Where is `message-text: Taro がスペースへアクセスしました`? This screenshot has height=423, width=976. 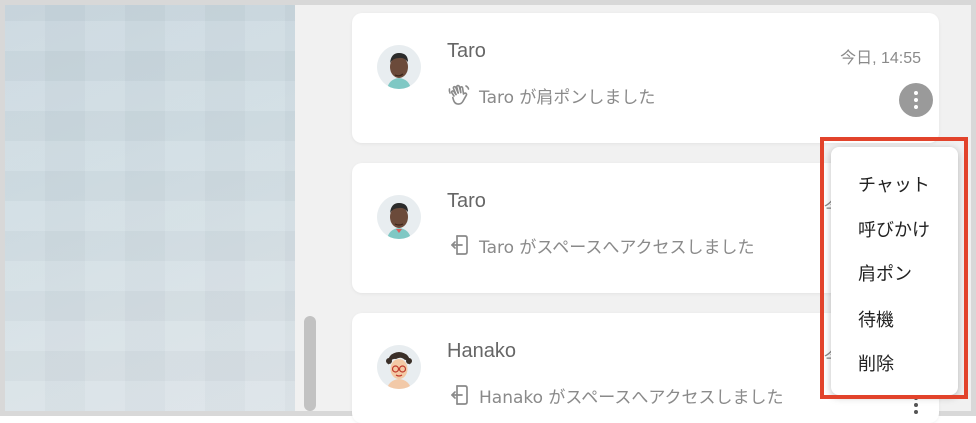 message-text: Taro がスペースへアクセスしました is located at coordinates (617, 247).